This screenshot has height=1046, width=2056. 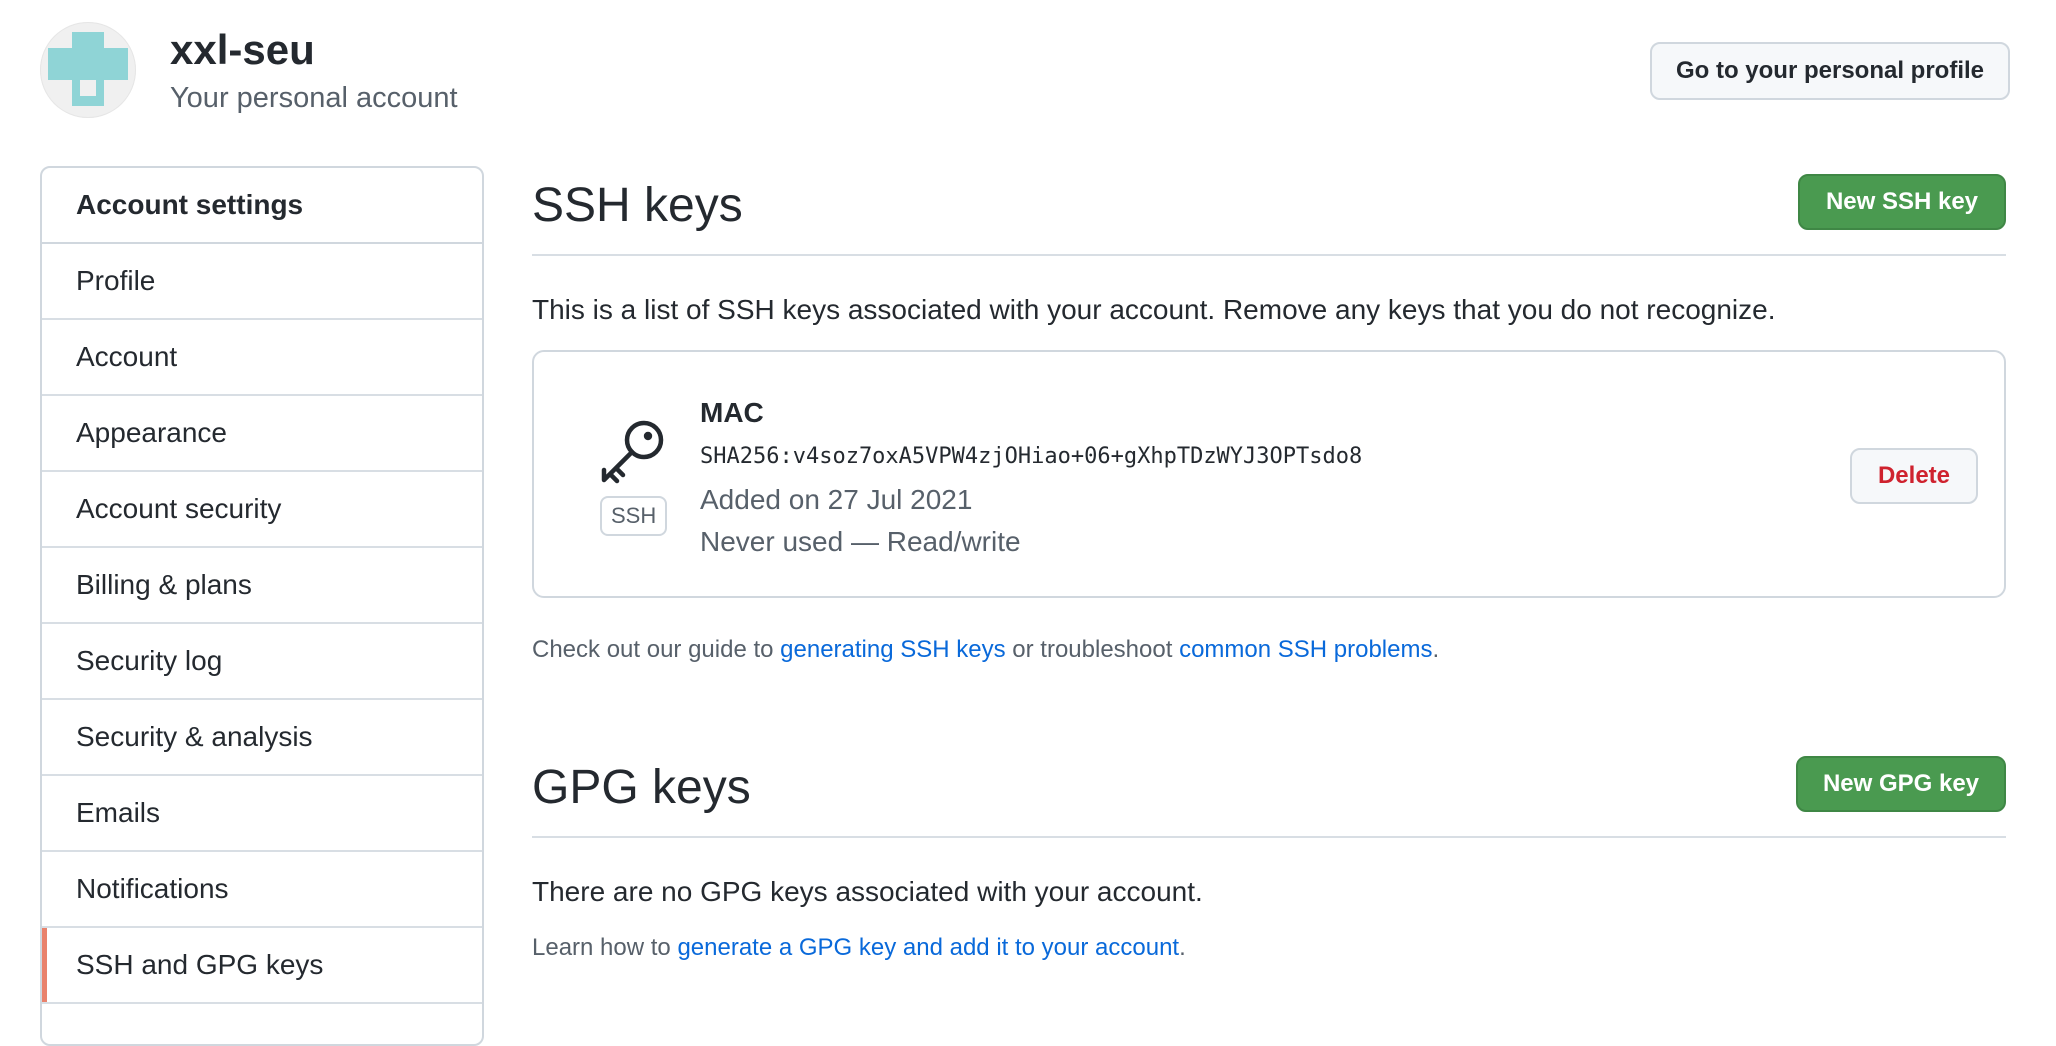 I want to click on account-name: xxl-seu, so click(x=242, y=50).